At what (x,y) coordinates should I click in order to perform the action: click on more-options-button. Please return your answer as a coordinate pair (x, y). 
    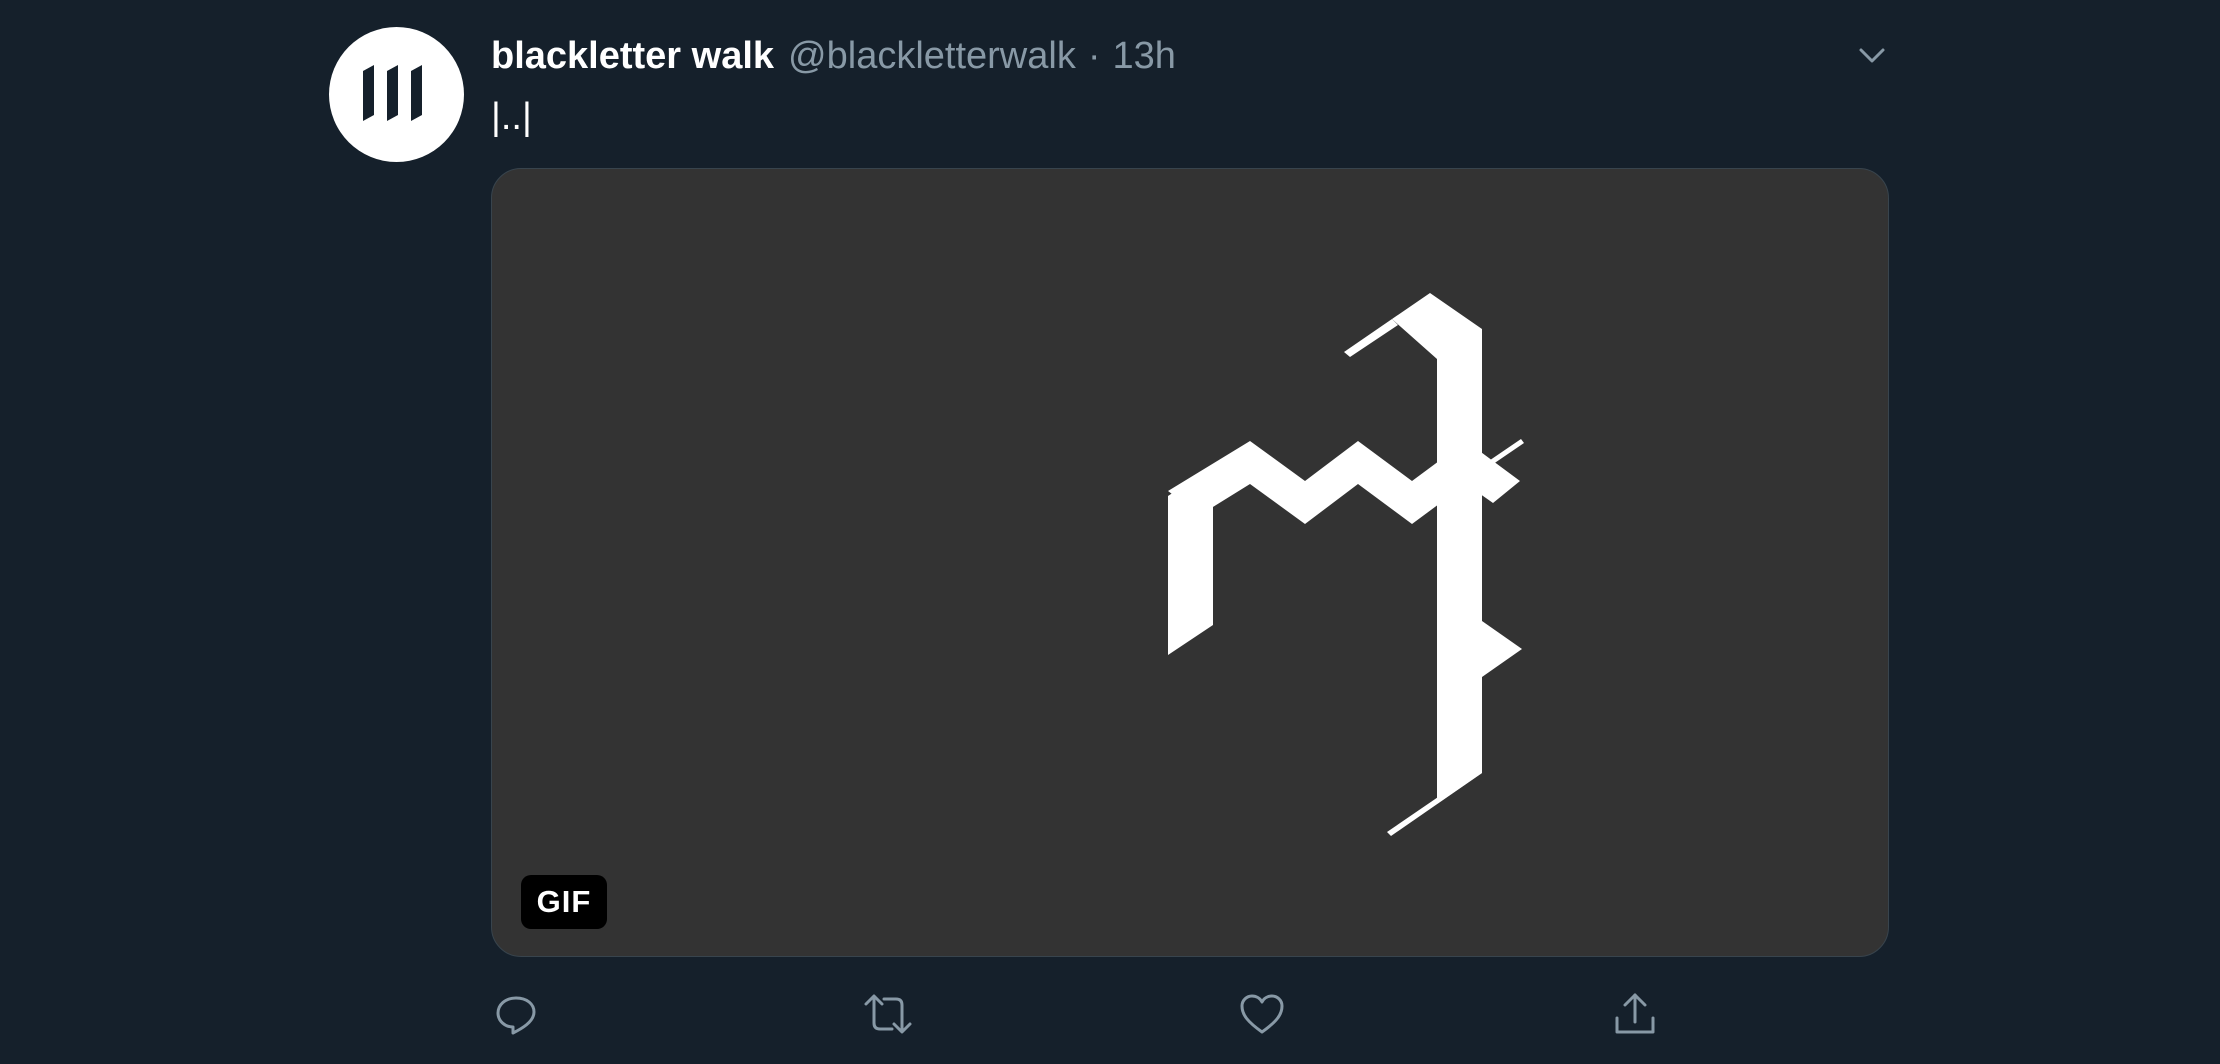
    Looking at the image, I should click on (1872, 56).